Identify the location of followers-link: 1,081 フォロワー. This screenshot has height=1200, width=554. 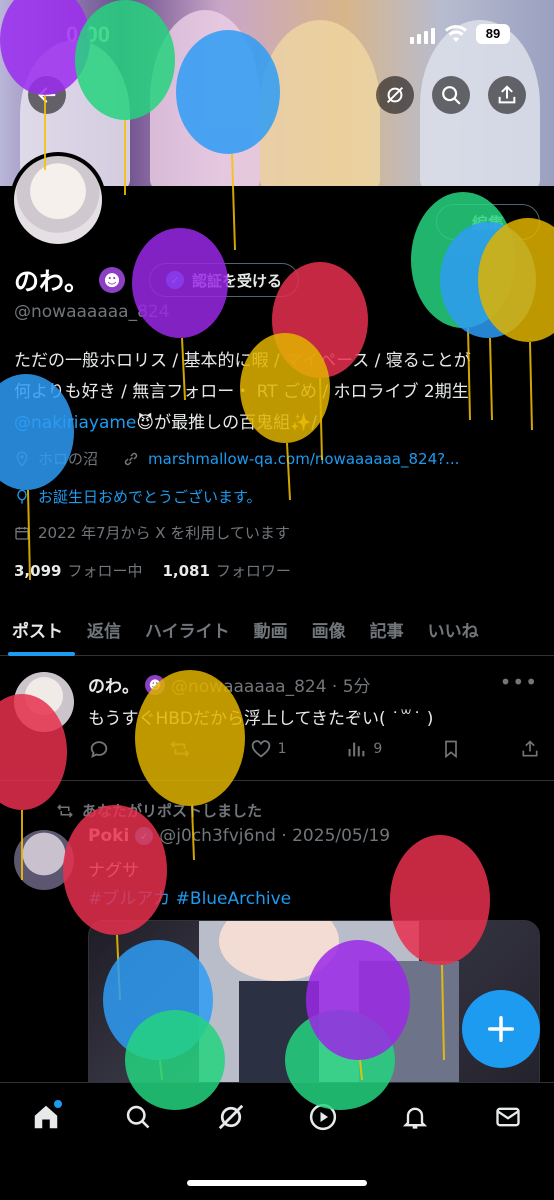
(226, 570).